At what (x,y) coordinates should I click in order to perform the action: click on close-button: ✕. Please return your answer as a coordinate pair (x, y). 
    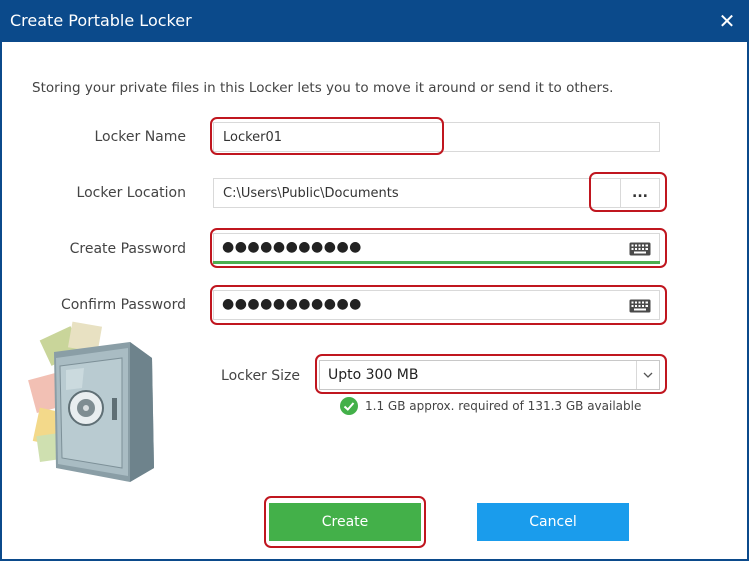
    Looking at the image, I should click on (726, 21).